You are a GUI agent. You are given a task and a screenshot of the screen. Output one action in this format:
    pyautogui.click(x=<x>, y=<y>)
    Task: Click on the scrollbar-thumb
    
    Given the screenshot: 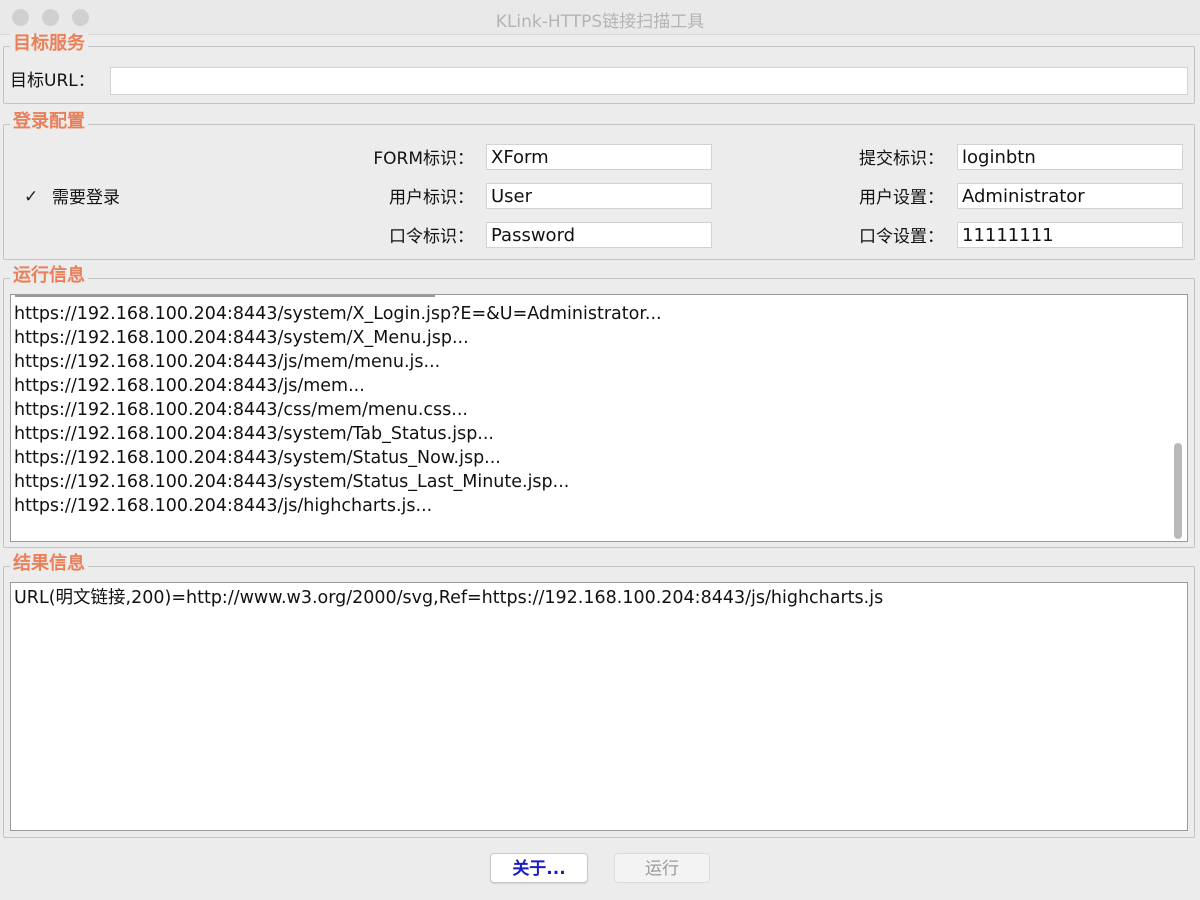 What is the action you would take?
    pyautogui.click(x=1178, y=491)
    